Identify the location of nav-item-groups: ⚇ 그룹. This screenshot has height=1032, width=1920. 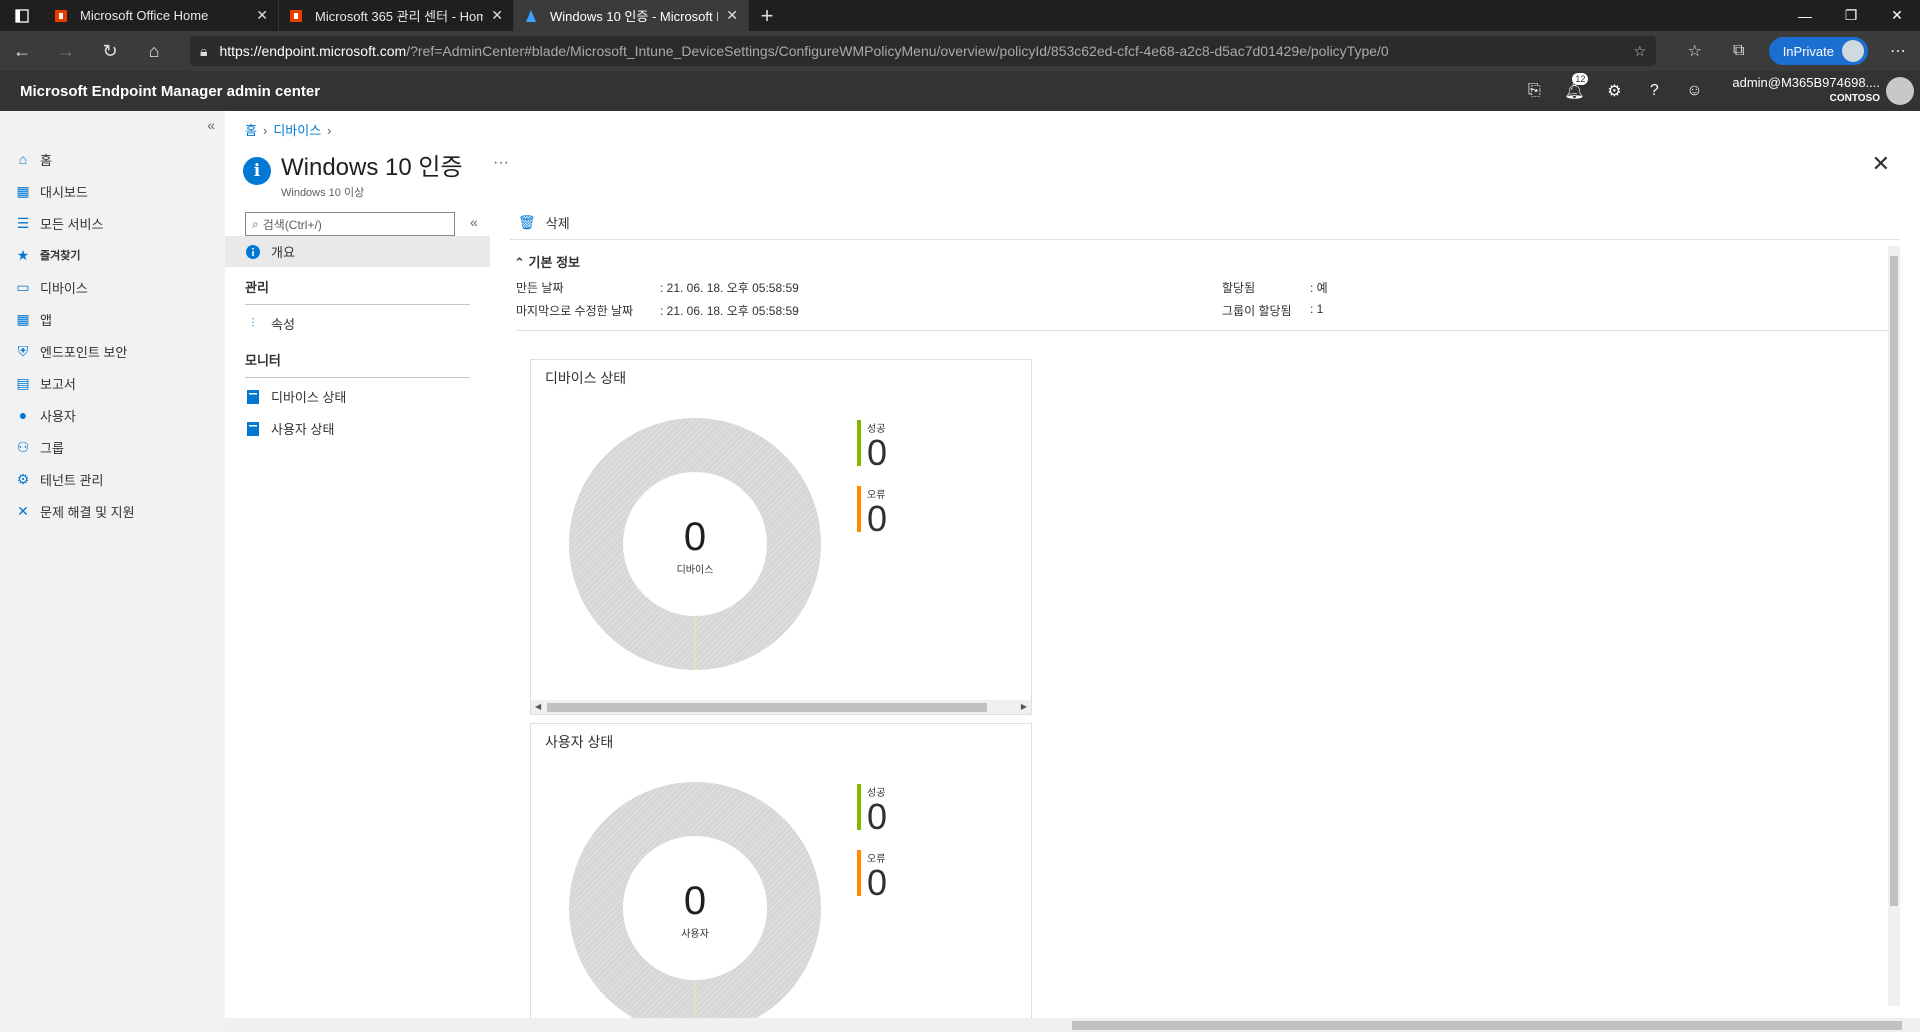
(112, 447).